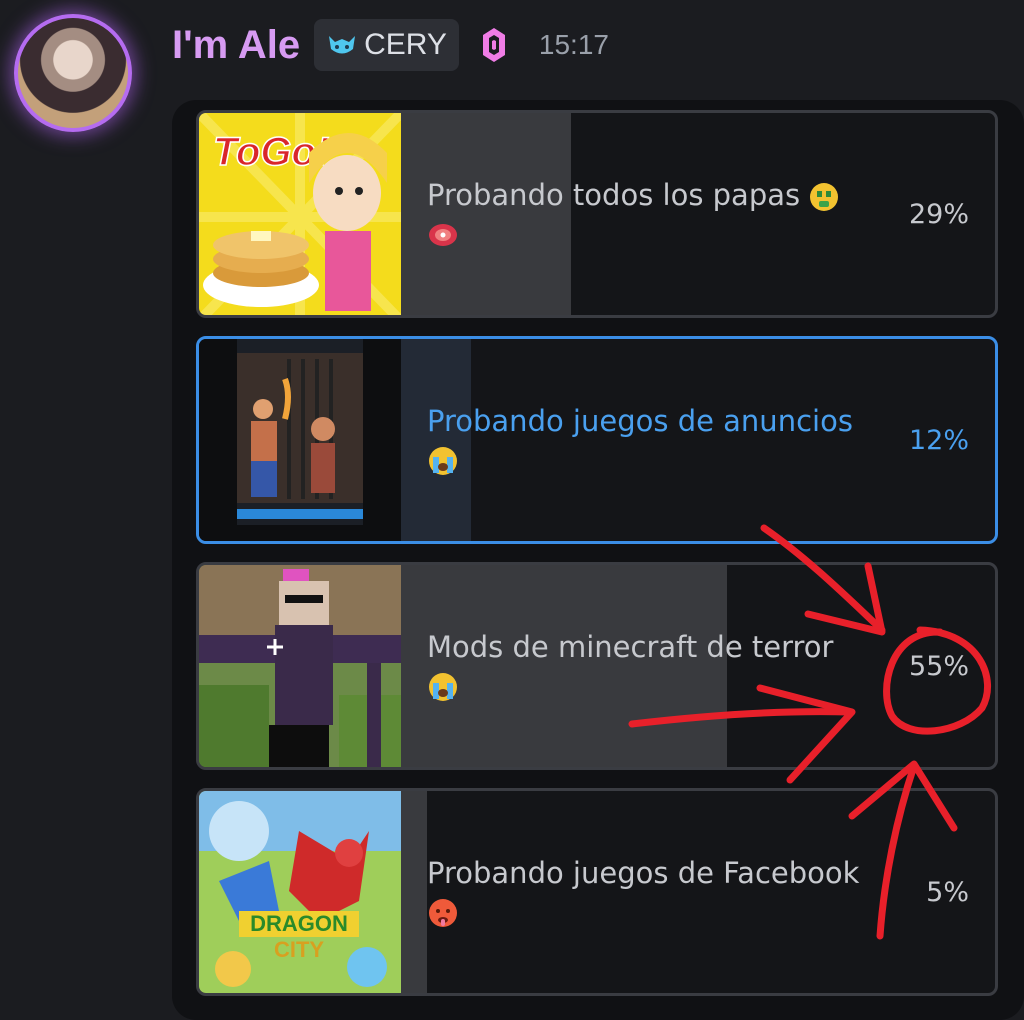 This screenshot has width=1024, height=1020. What do you see at coordinates (662, 892) in the screenshot?
I see `poll-option-label: Probando juegos de Facebook` at bounding box center [662, 892].